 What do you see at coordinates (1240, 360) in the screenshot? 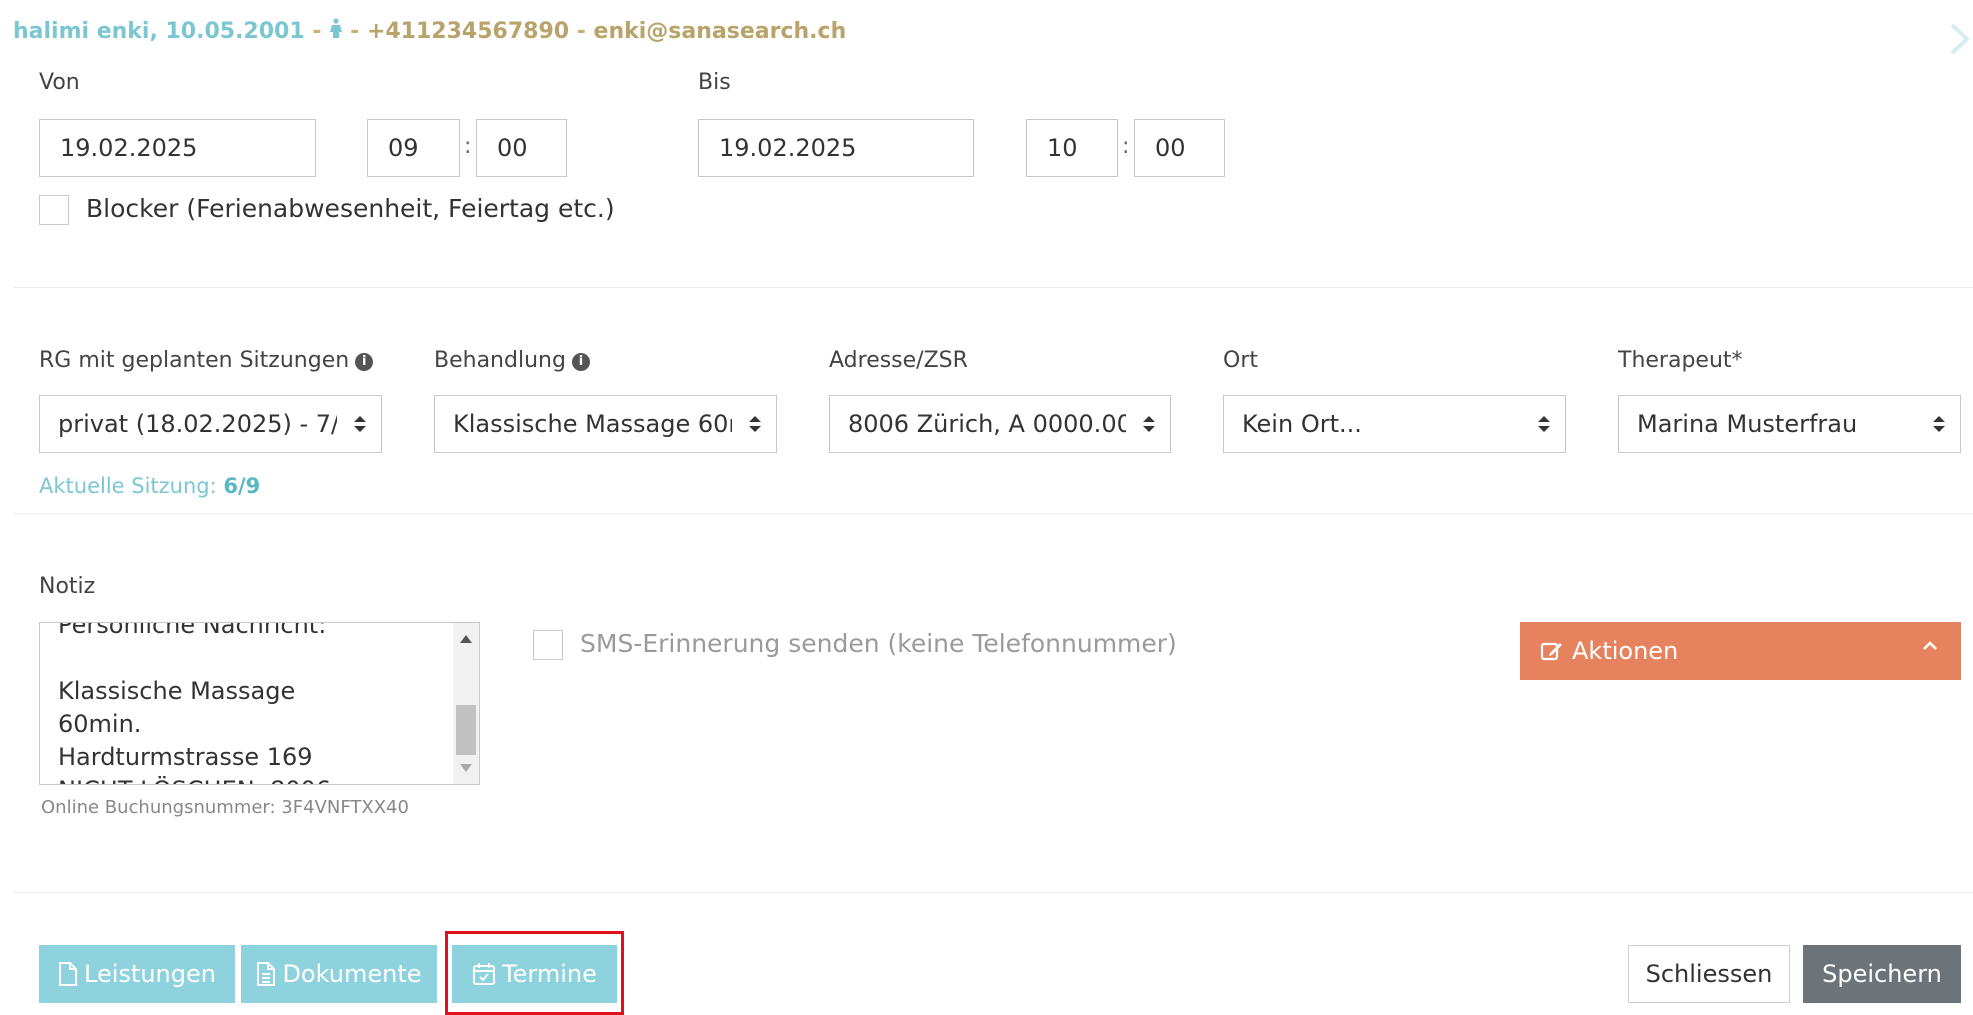
I see `ort-label: Ort` at bounding box center [1240, 360].